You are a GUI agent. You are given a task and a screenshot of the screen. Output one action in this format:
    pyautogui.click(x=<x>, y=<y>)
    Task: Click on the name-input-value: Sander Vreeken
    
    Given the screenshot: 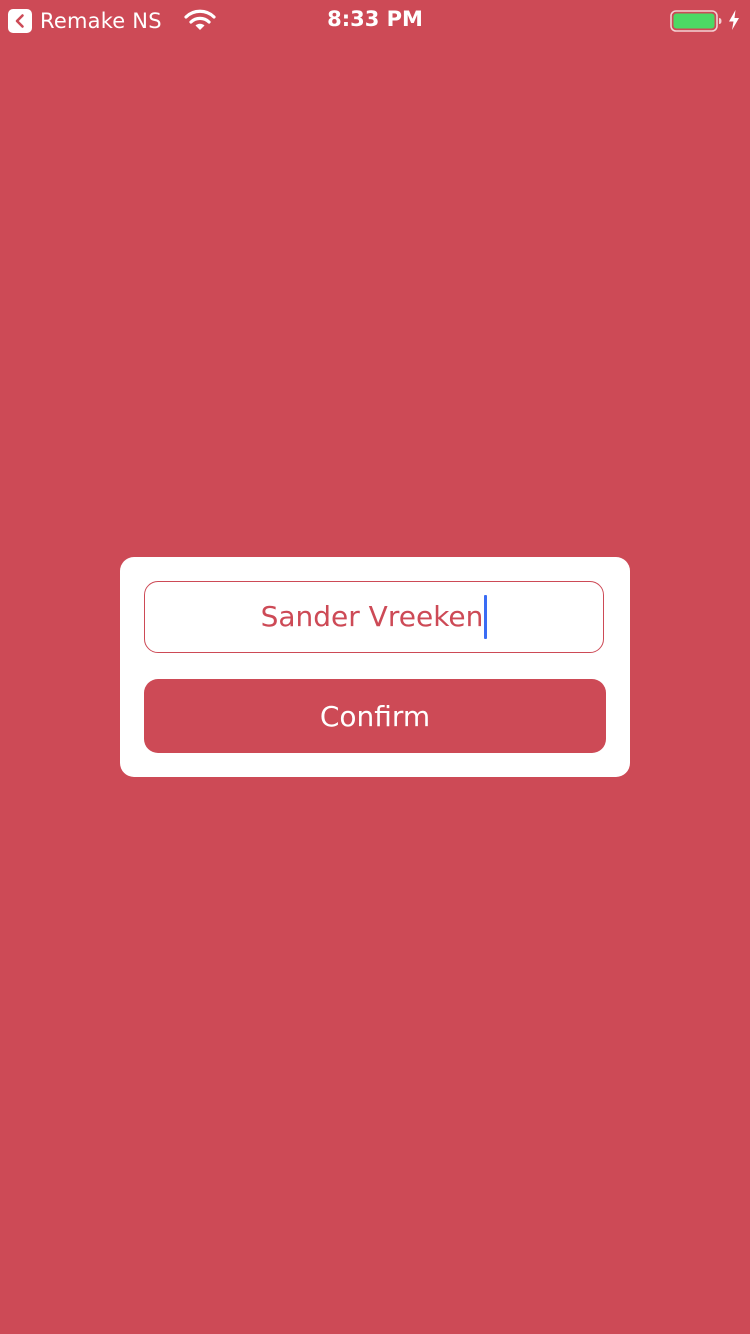 What is the action you would take?
    pyautogui.click(x=372, y=616)
    